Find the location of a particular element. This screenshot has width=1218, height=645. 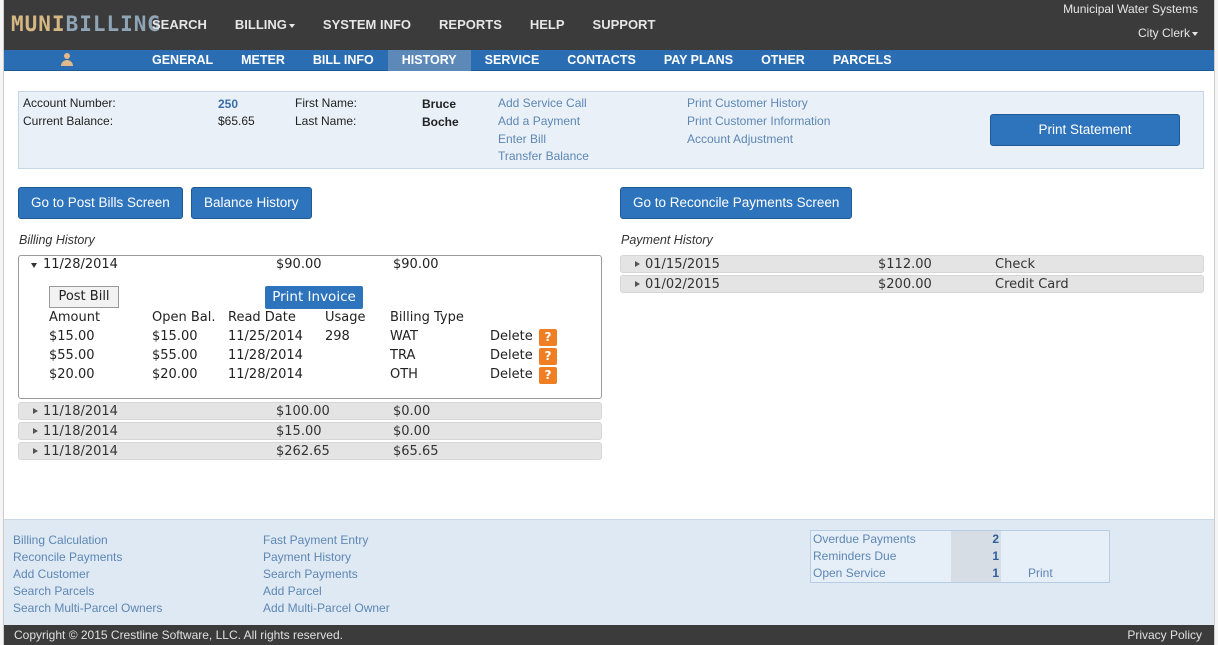

row-amount: $20.00 is located at coordinates (72, 374).